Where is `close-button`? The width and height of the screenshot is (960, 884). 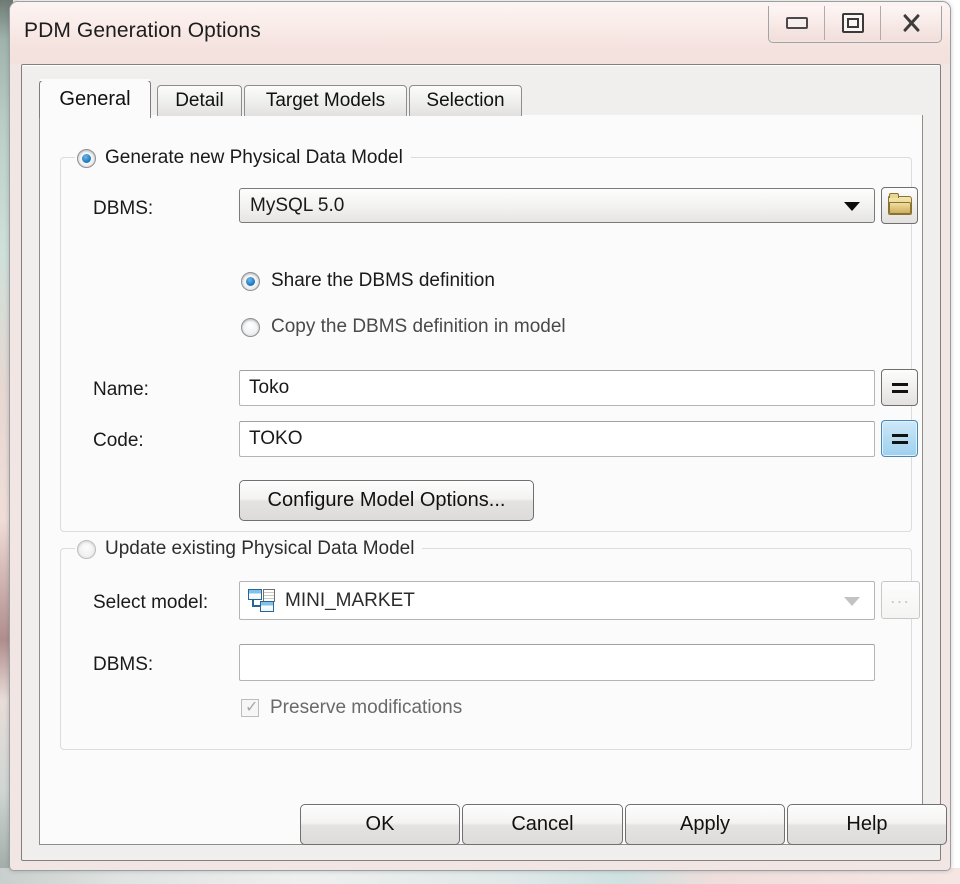
close-button is located at coordinates (911, 23).